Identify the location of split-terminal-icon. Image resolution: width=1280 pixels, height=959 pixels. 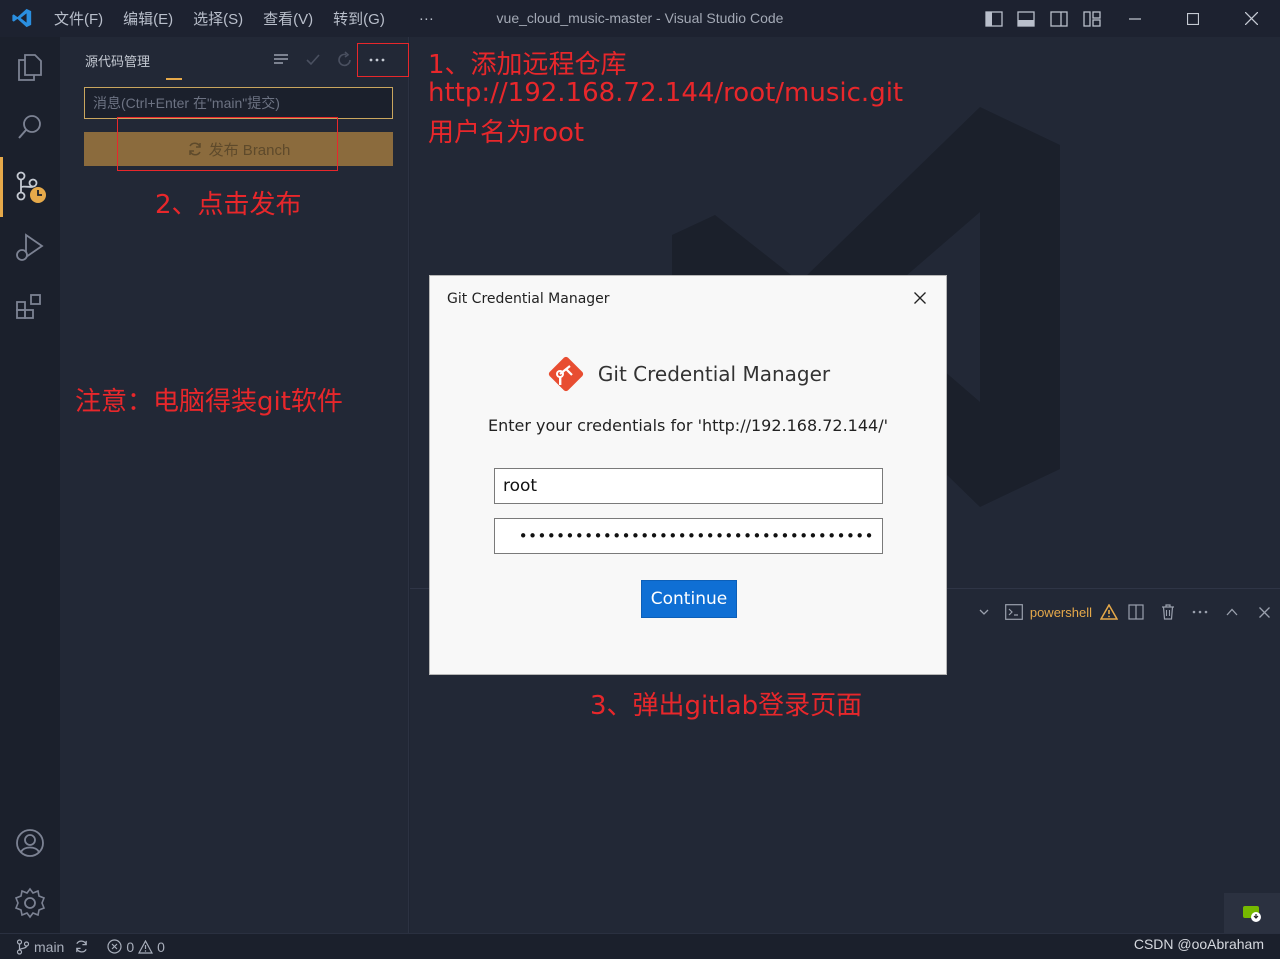
(1136, 612).